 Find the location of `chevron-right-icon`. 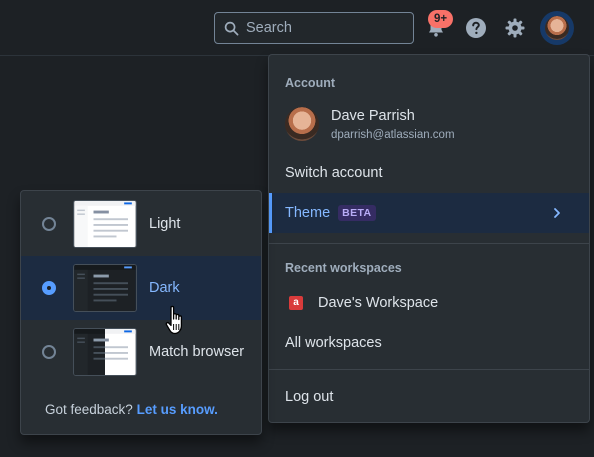

chevron-right-icon is located at coordinates (557, 213).